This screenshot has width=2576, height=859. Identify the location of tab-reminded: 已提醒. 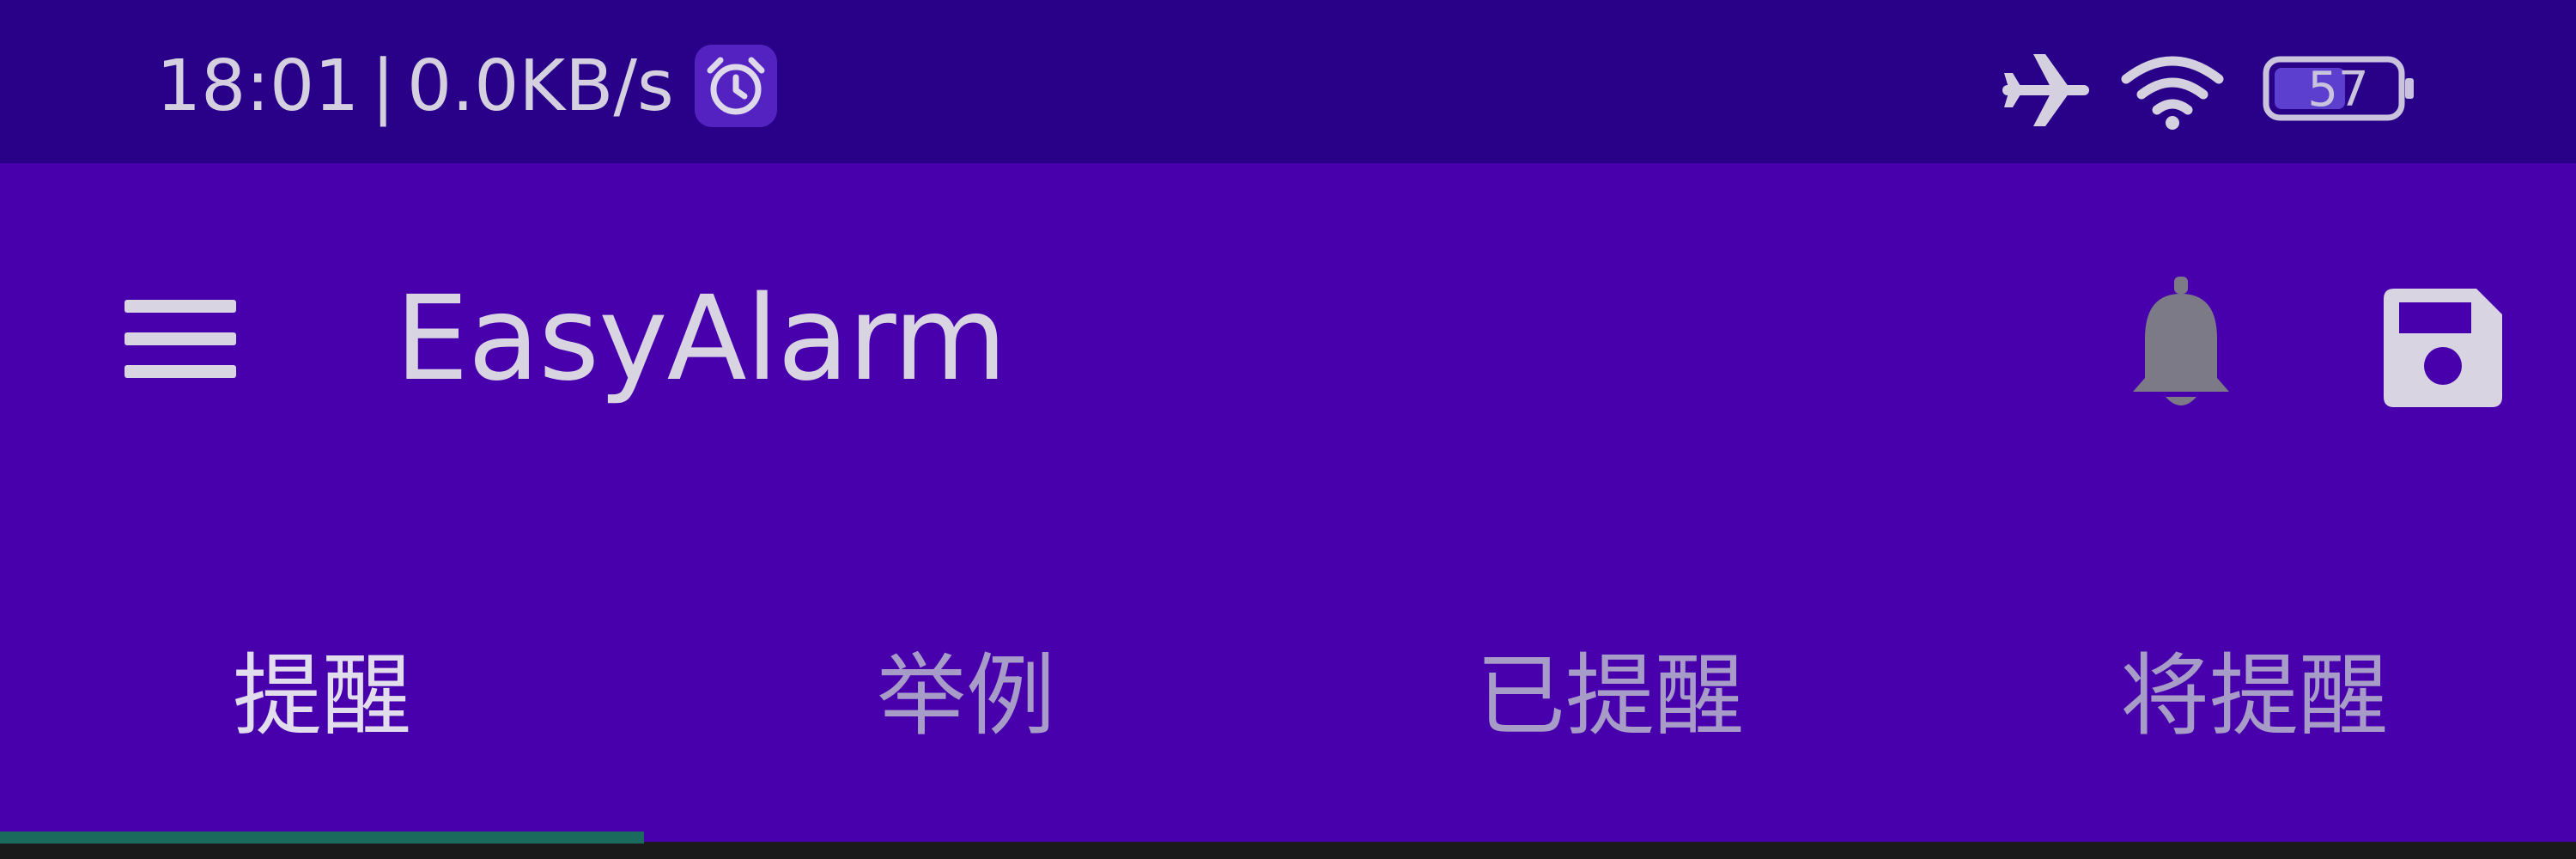
(1610, 687).